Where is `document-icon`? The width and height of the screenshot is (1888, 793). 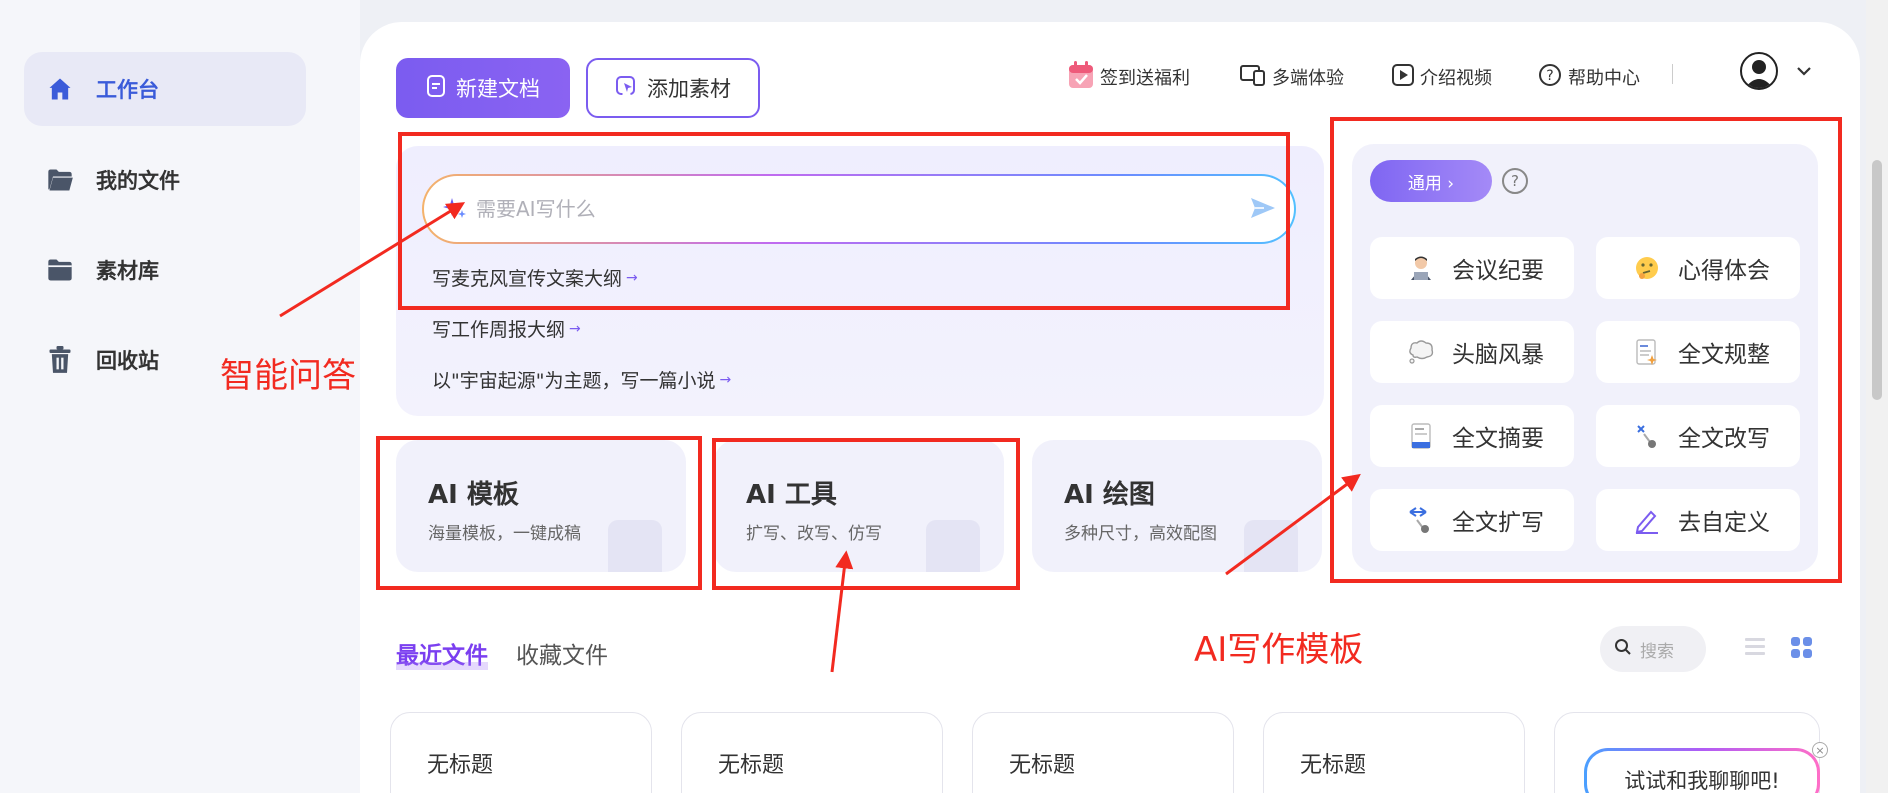
document-icon is located at coordinates (436, 88).